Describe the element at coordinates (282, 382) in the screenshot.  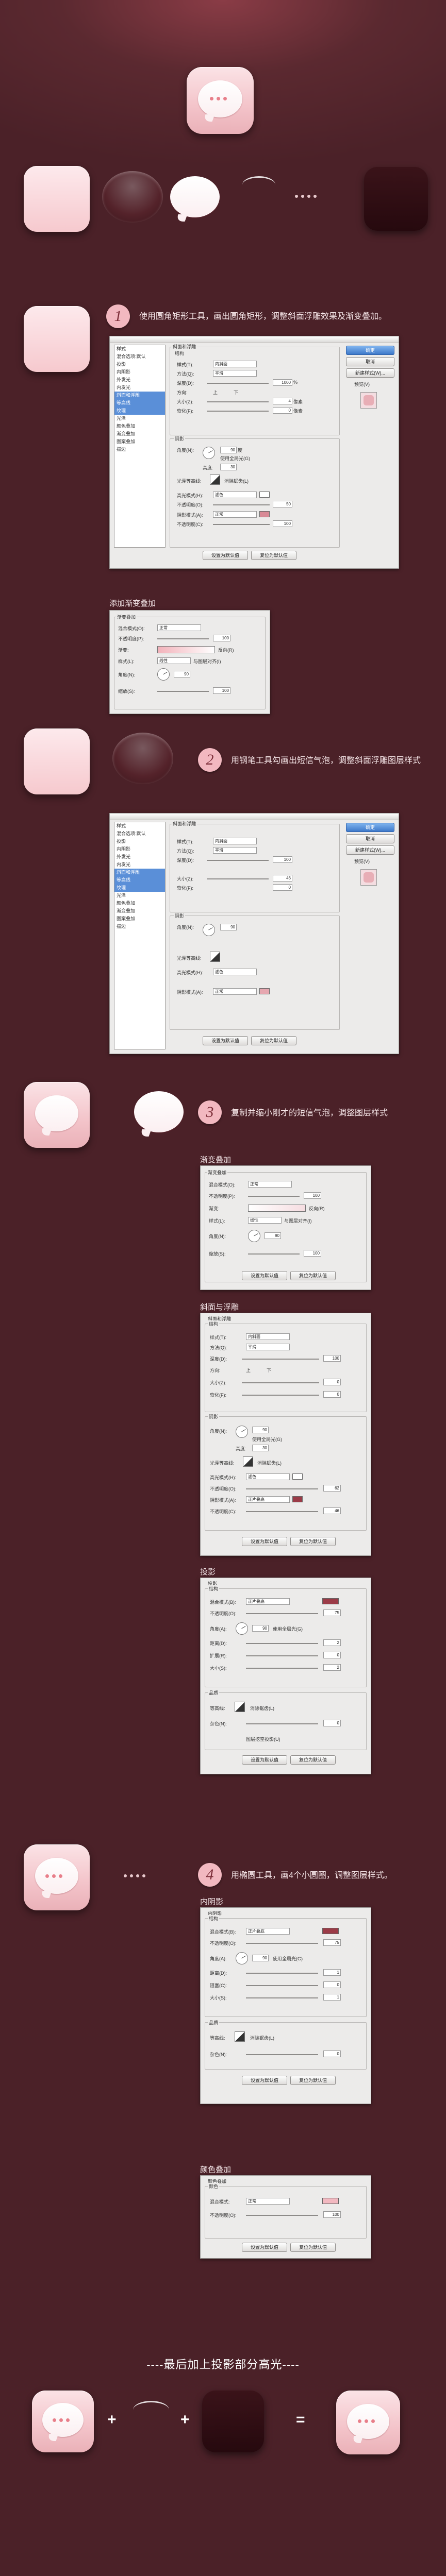
I see `depth-input: 1000` at that location.